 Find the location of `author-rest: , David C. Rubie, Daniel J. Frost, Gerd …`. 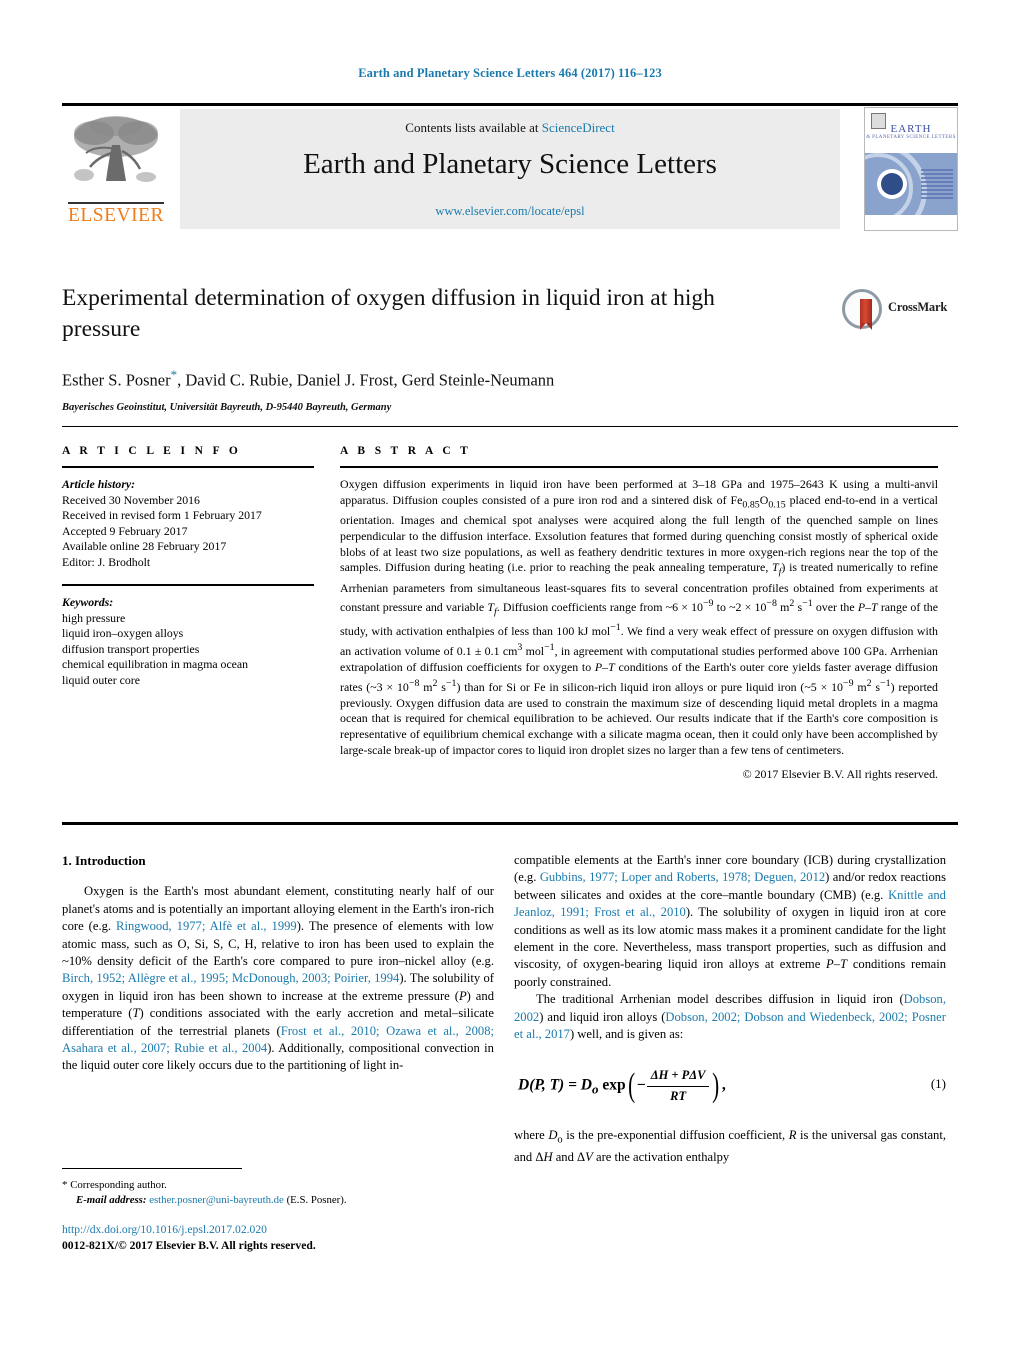

author-rest: , David C. Rubie, Daniel J. Frost, Gerd … is located at coordinates (366, 380).